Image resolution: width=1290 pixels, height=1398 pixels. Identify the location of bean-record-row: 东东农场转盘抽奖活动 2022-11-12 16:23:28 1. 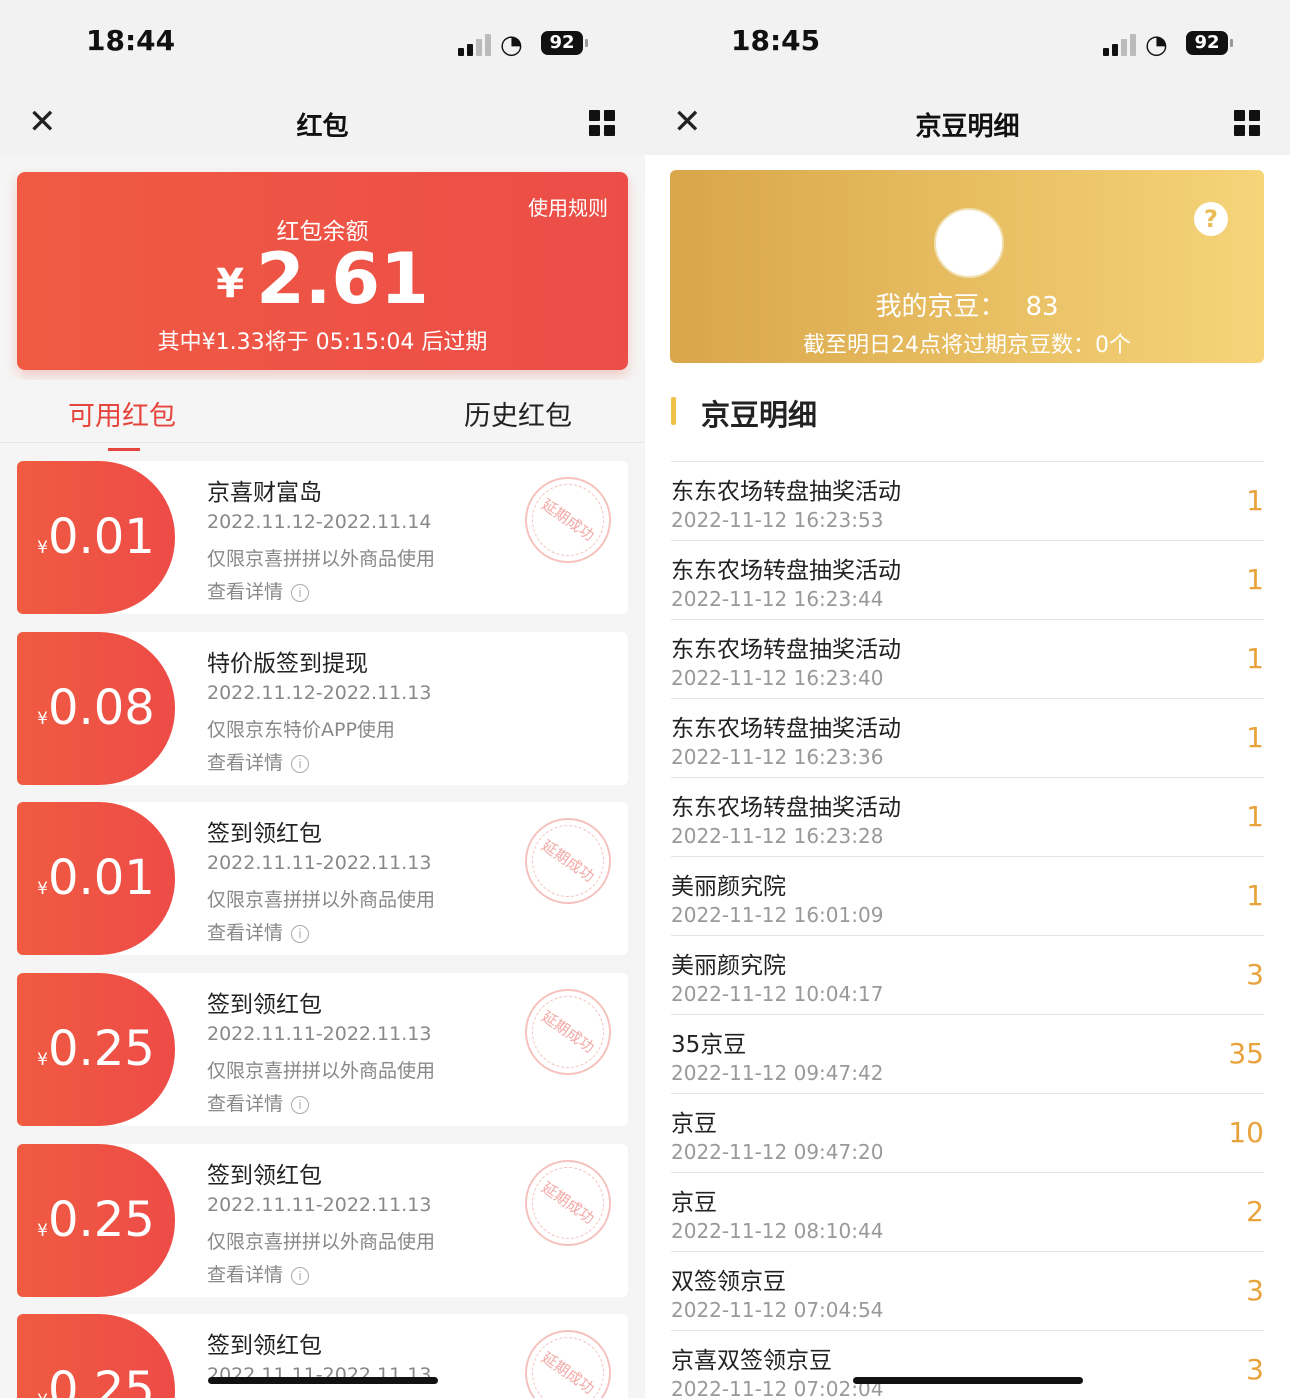
(967, 817).